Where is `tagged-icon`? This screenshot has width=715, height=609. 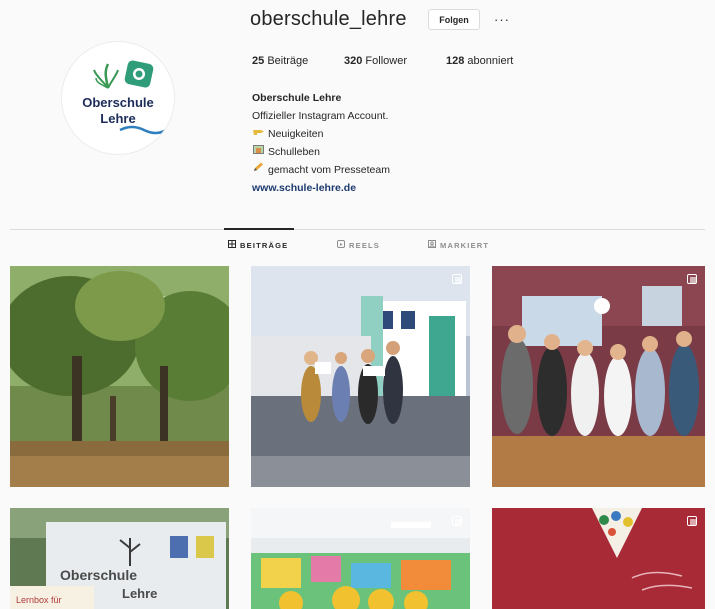
tagged-icon is located at coordinates (432, 245).